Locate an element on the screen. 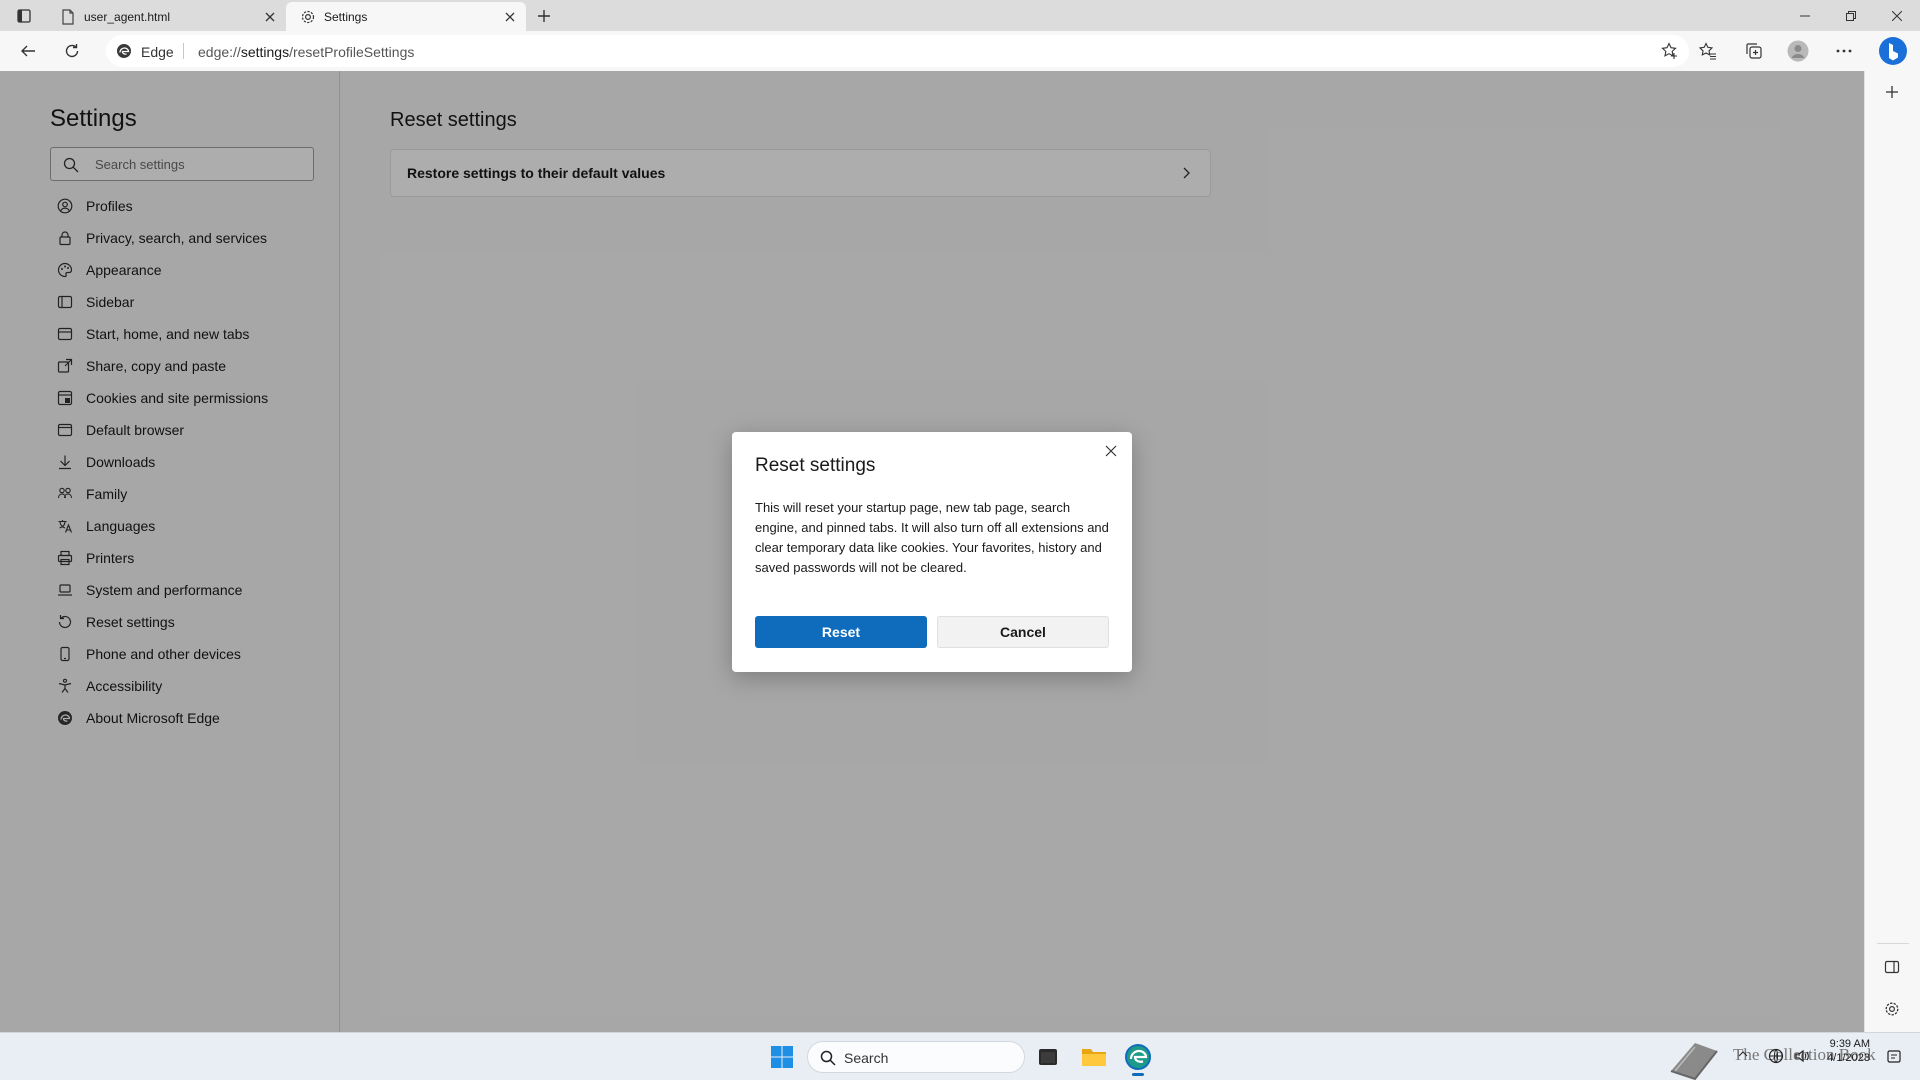 This screenshot has height=1080, width=1920. tab-actions-button is located at coordinates (24, 16).